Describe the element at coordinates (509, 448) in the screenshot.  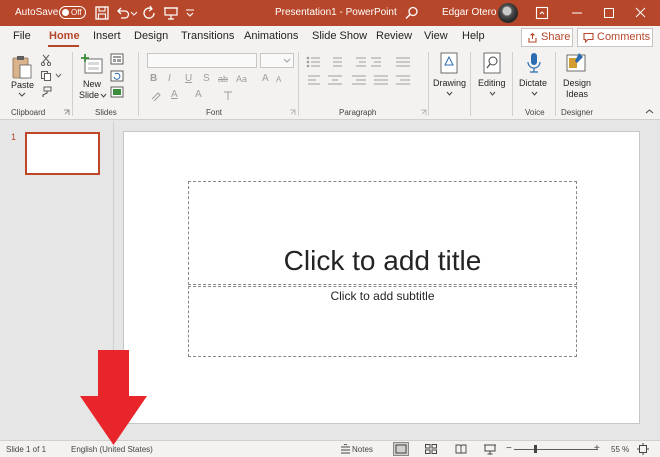
I see `zoom-out-button: −` at that location.